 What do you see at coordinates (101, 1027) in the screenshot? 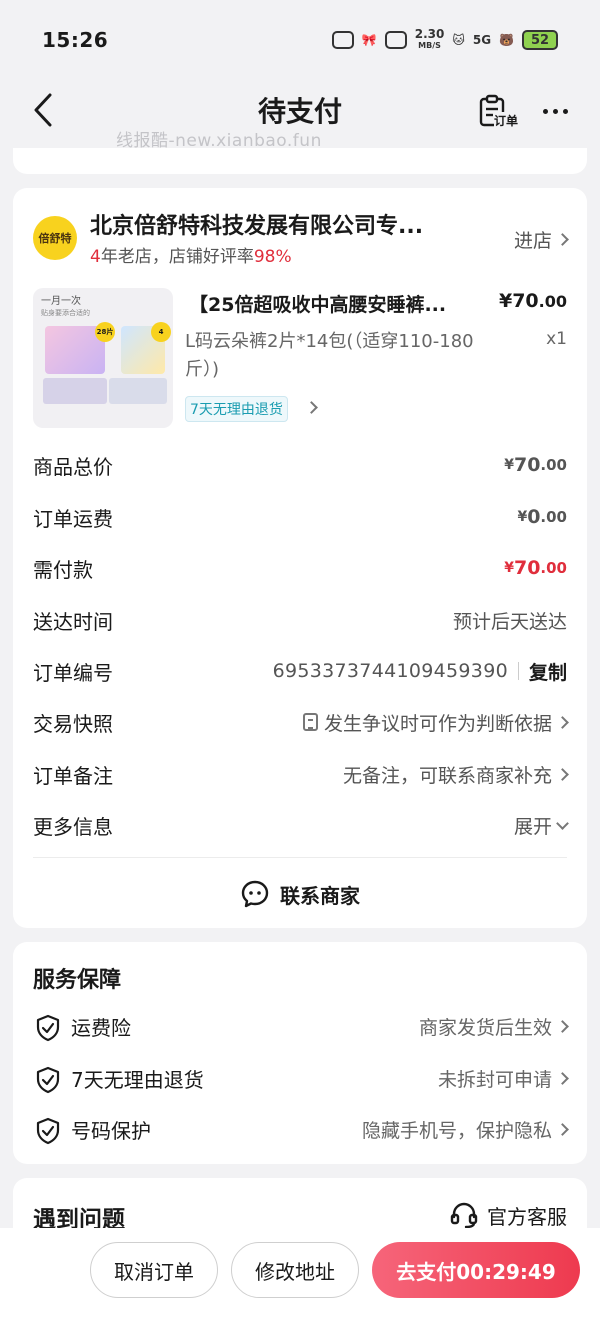
I see `service-item-label: 运费险` at bounding box center [101, 1027].